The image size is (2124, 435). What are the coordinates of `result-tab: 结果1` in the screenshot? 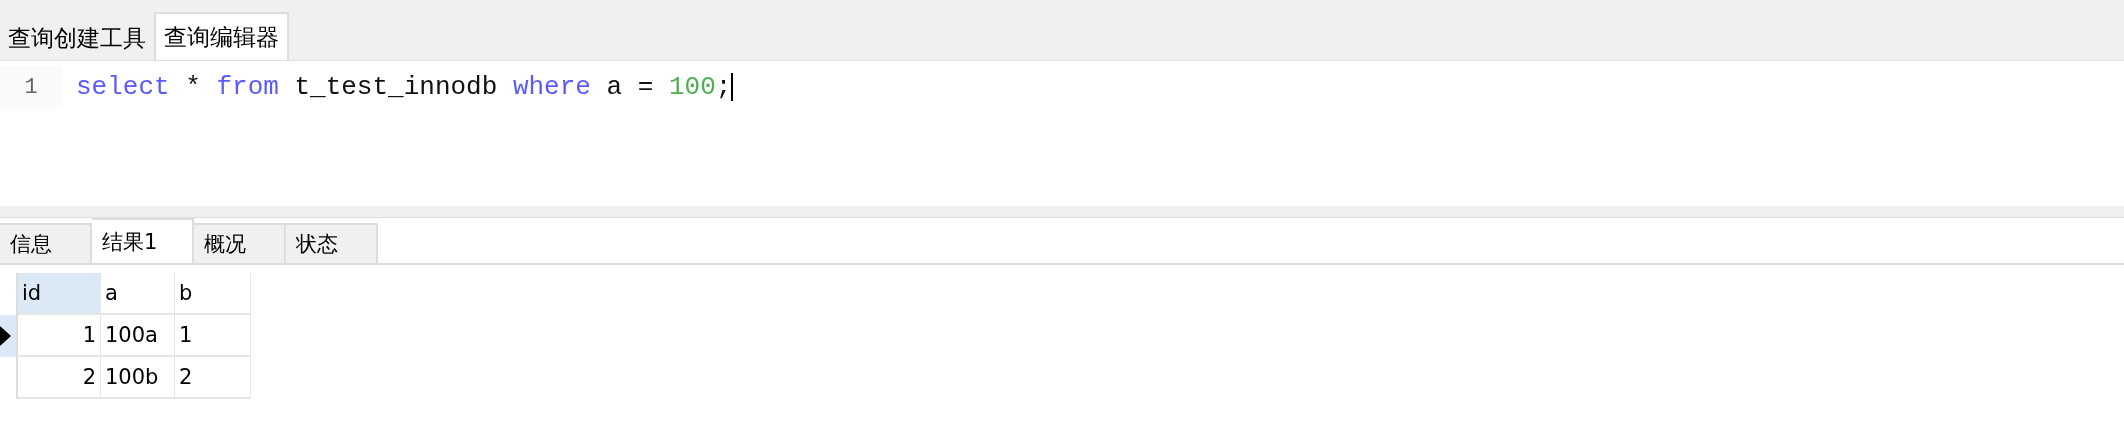 It's located at (143, 240).